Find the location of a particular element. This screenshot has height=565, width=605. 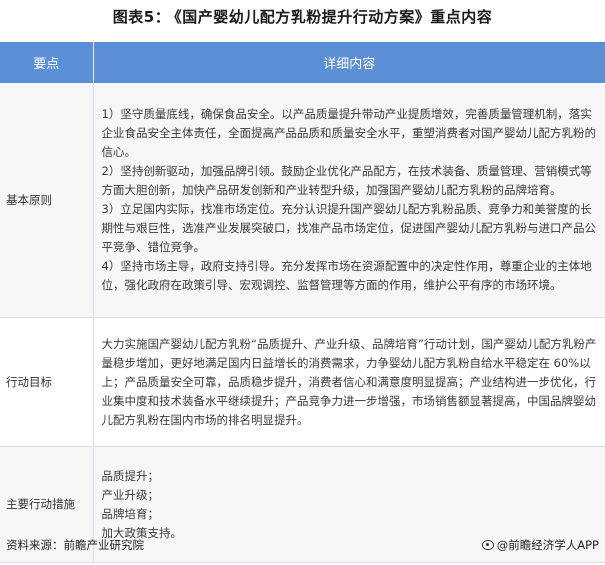

figure-label: 图表5： is located at coordinates (141, 17).